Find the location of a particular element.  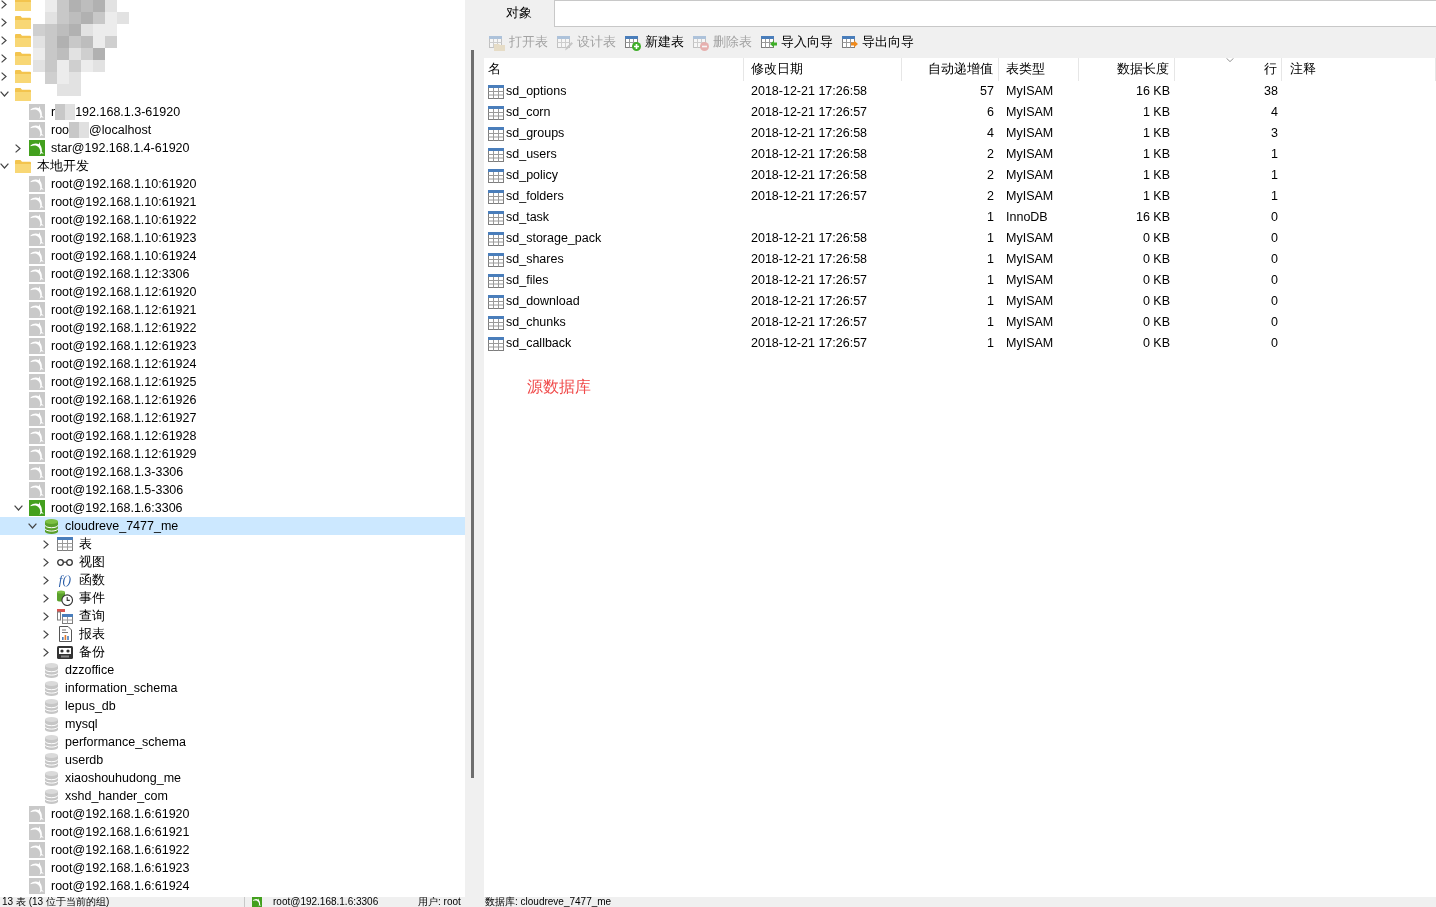

column-header: 自动递增值 is located at coordinates (950, 69).